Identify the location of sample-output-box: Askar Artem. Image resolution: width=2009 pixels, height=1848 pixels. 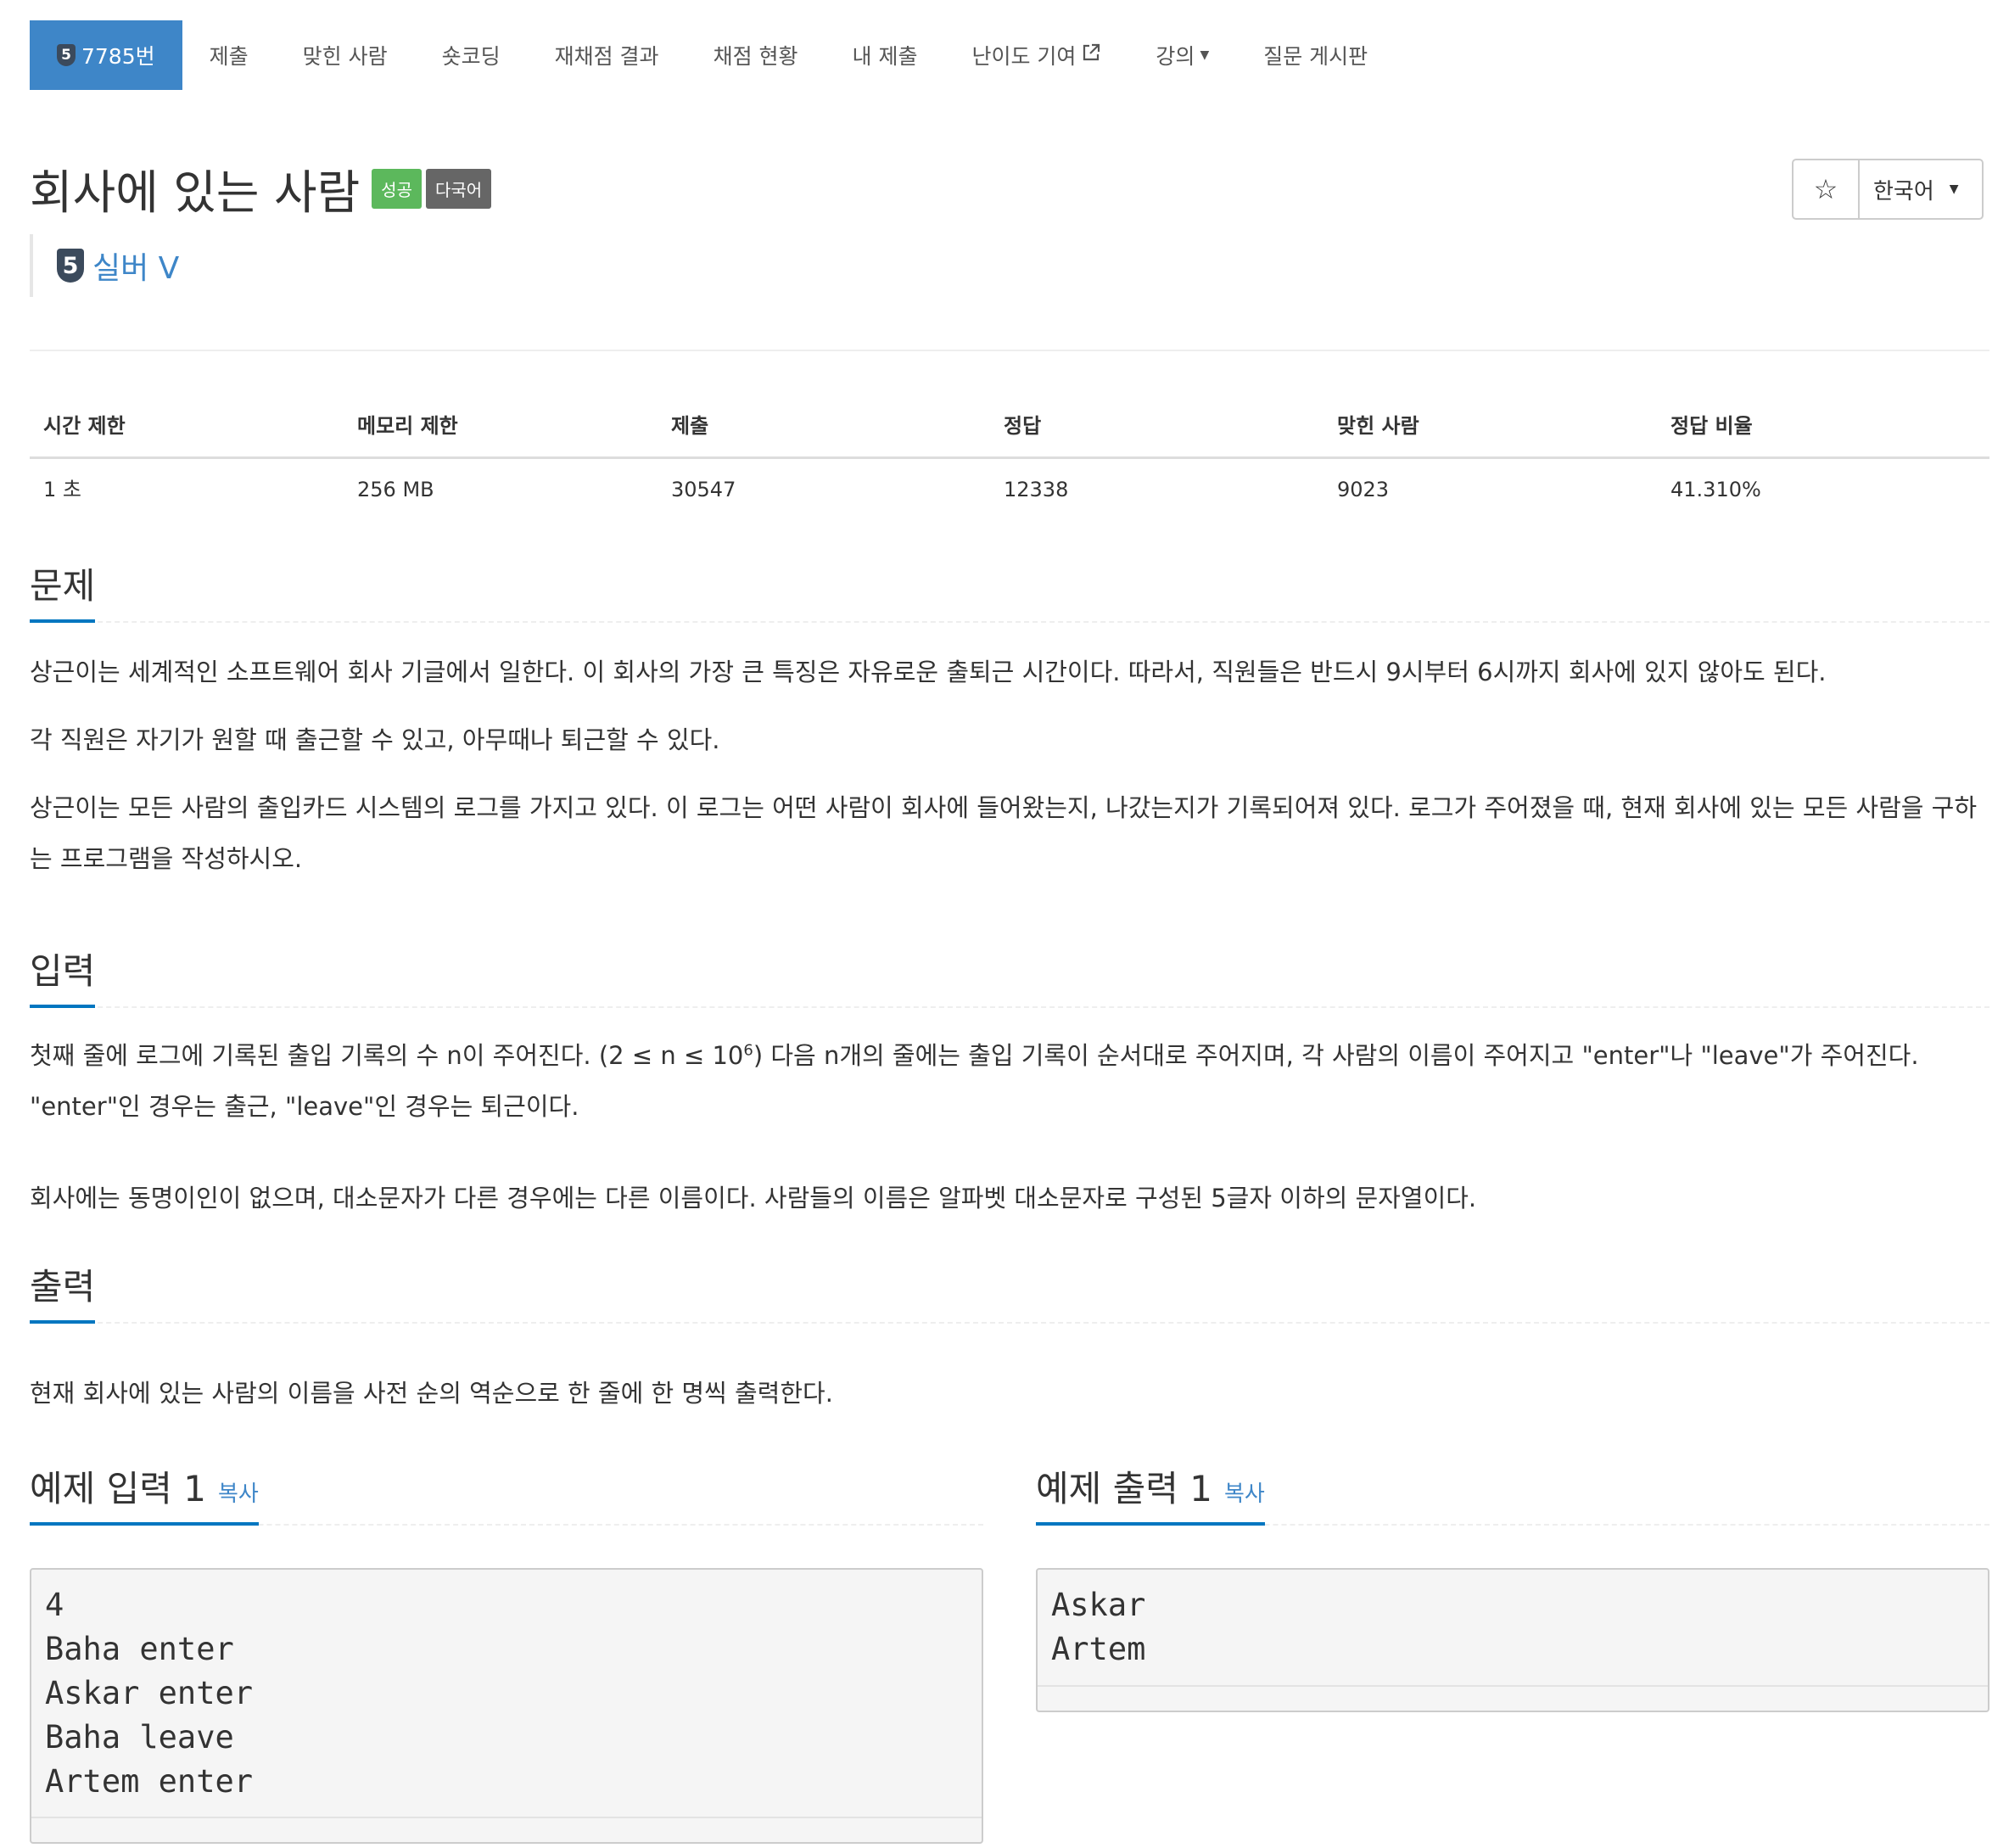
(1512, 1640).